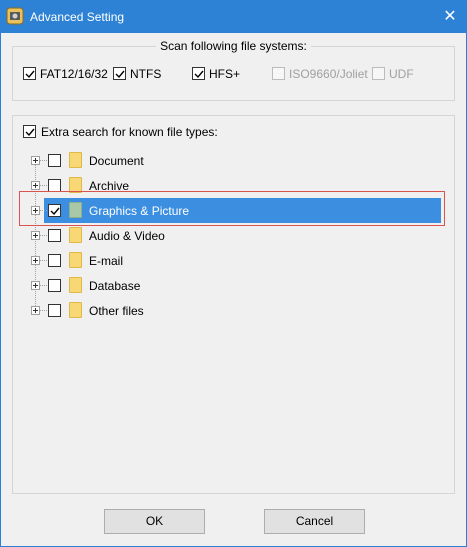 Image resolution: width=467 pixels, height=547 pixels. I want to click on tree-label: E-mail, so click(106, 261).